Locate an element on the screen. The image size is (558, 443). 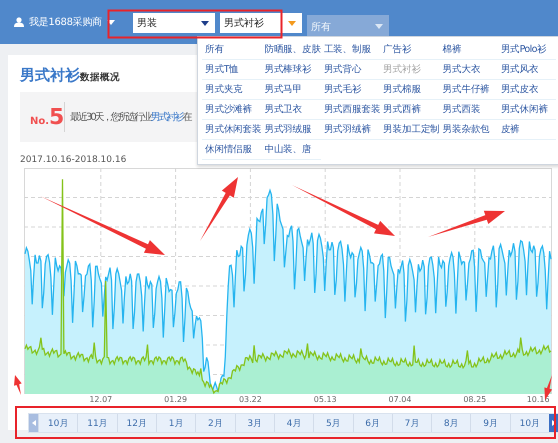
dropdown-option: 男式棉服 is located at coordinates (410, 90).